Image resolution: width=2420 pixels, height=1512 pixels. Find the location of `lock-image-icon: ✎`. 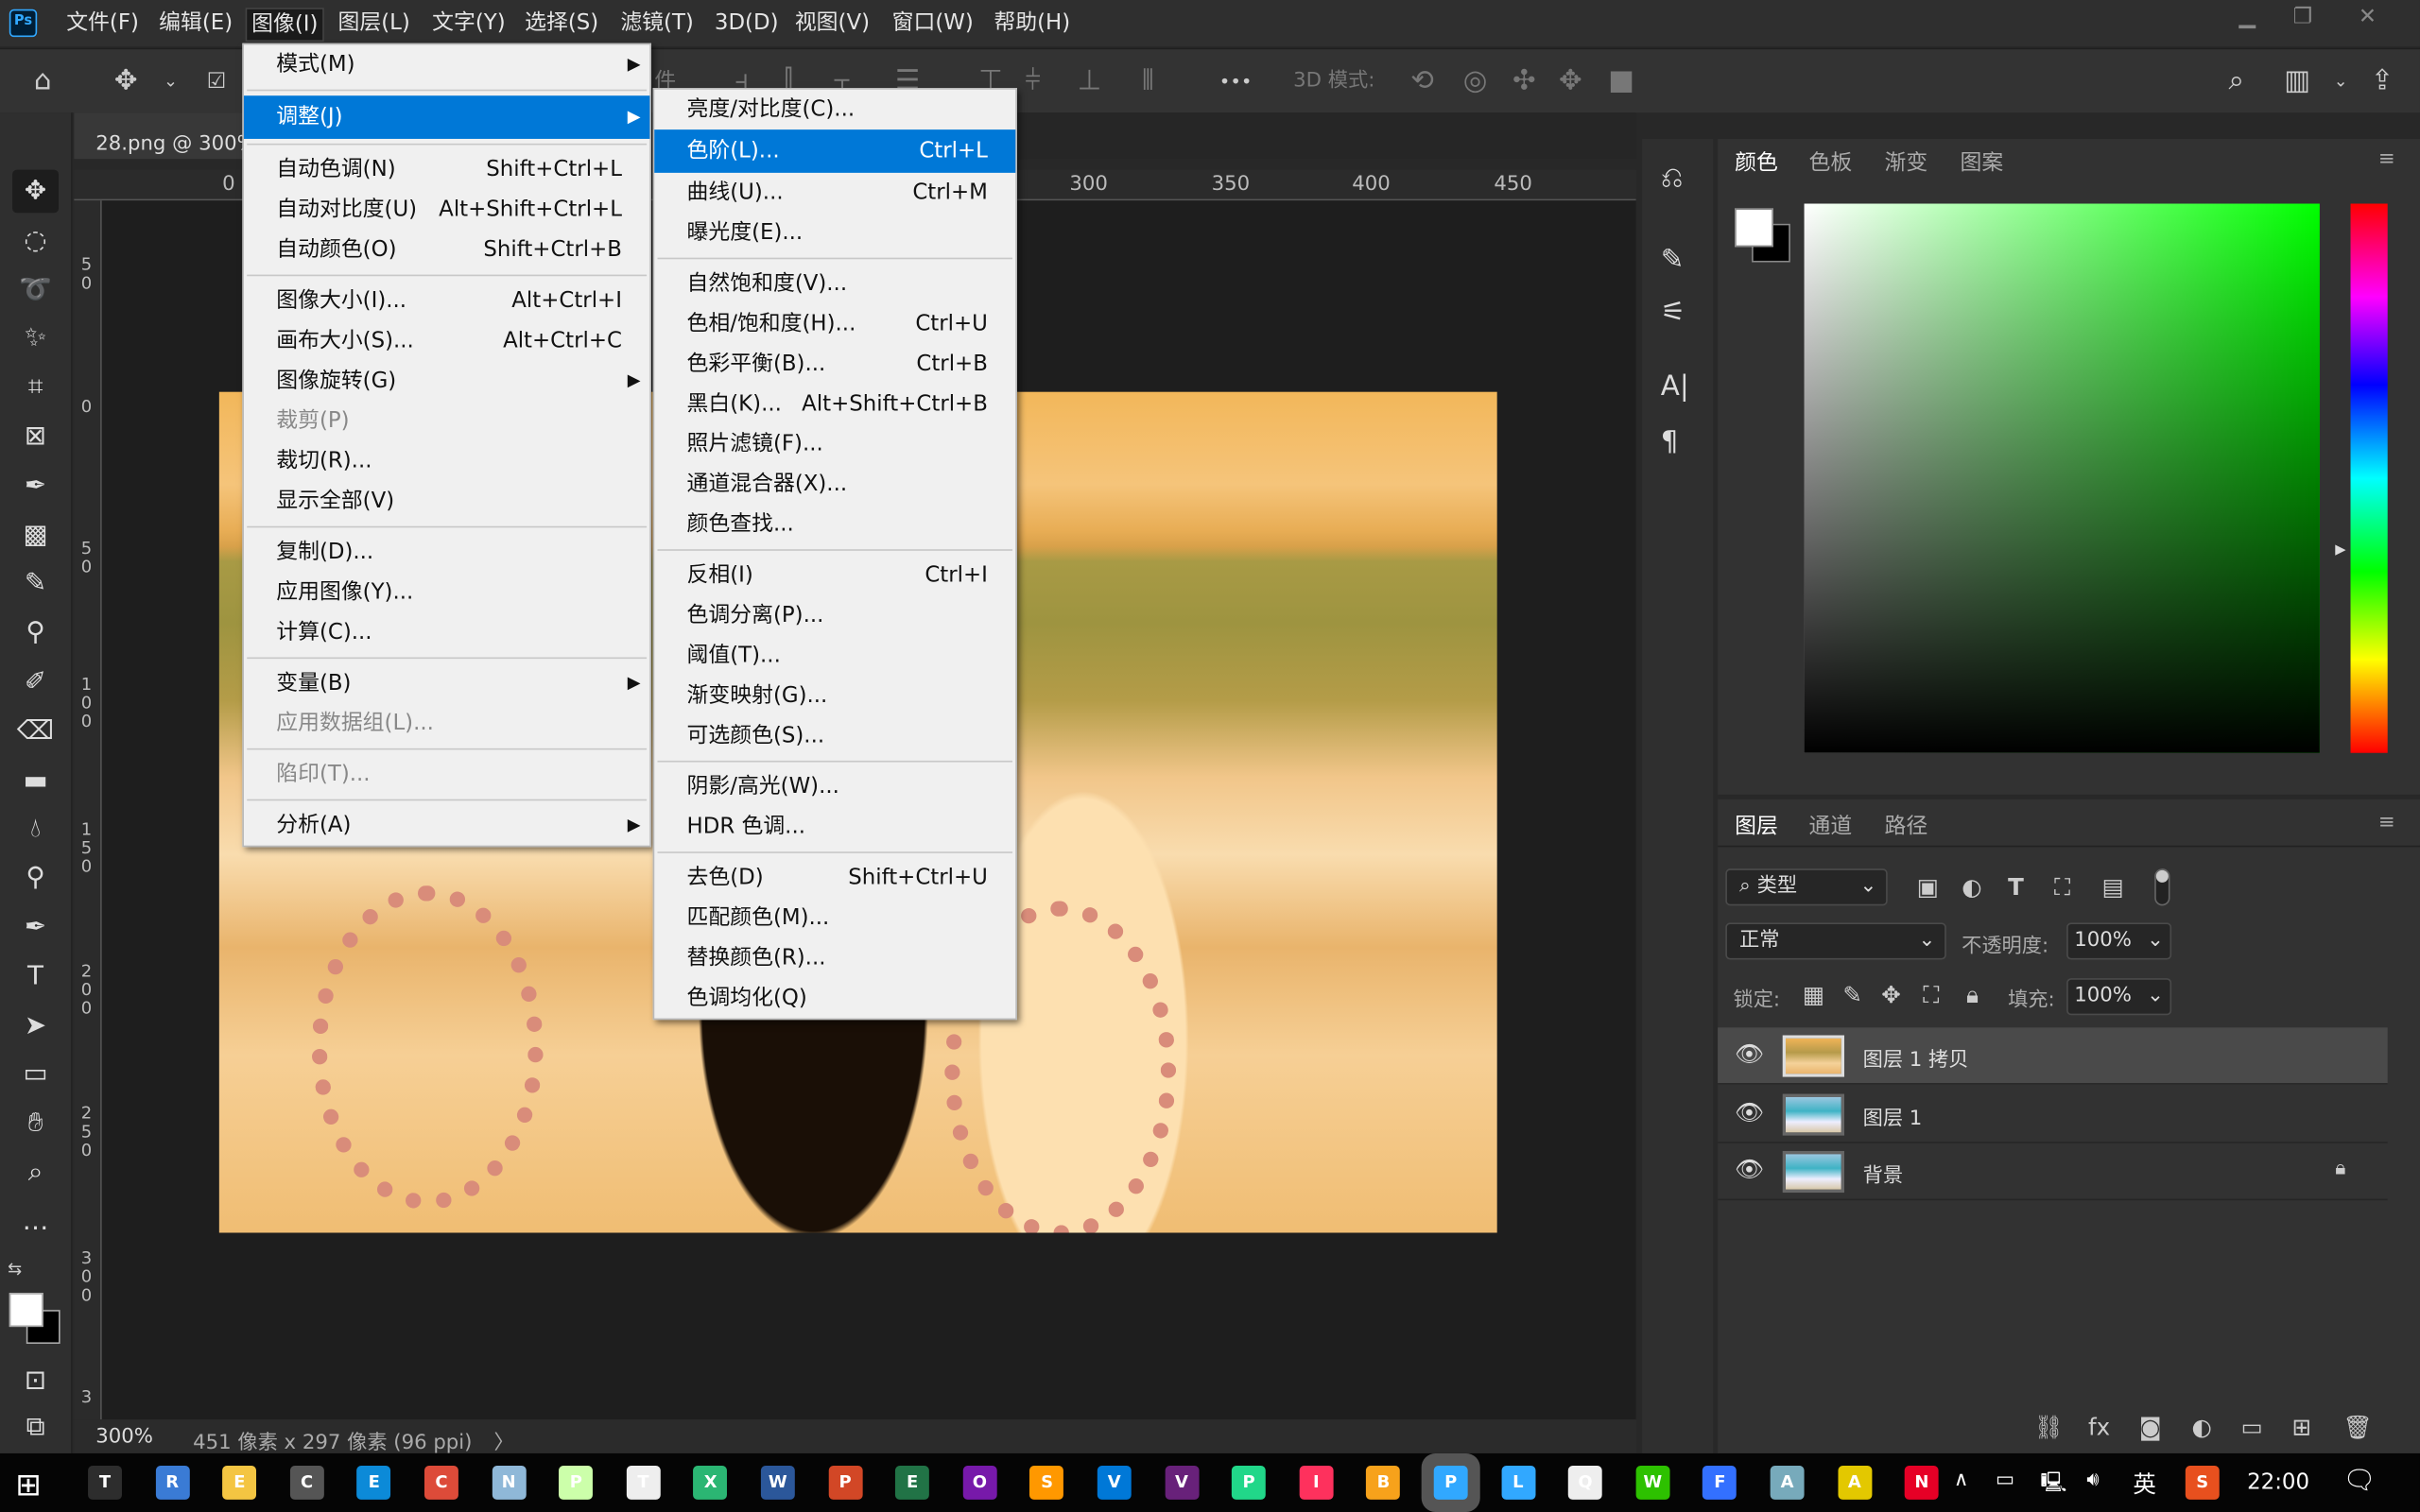

lock-image-icon: ✎ is located at coordinates (1852, 994).